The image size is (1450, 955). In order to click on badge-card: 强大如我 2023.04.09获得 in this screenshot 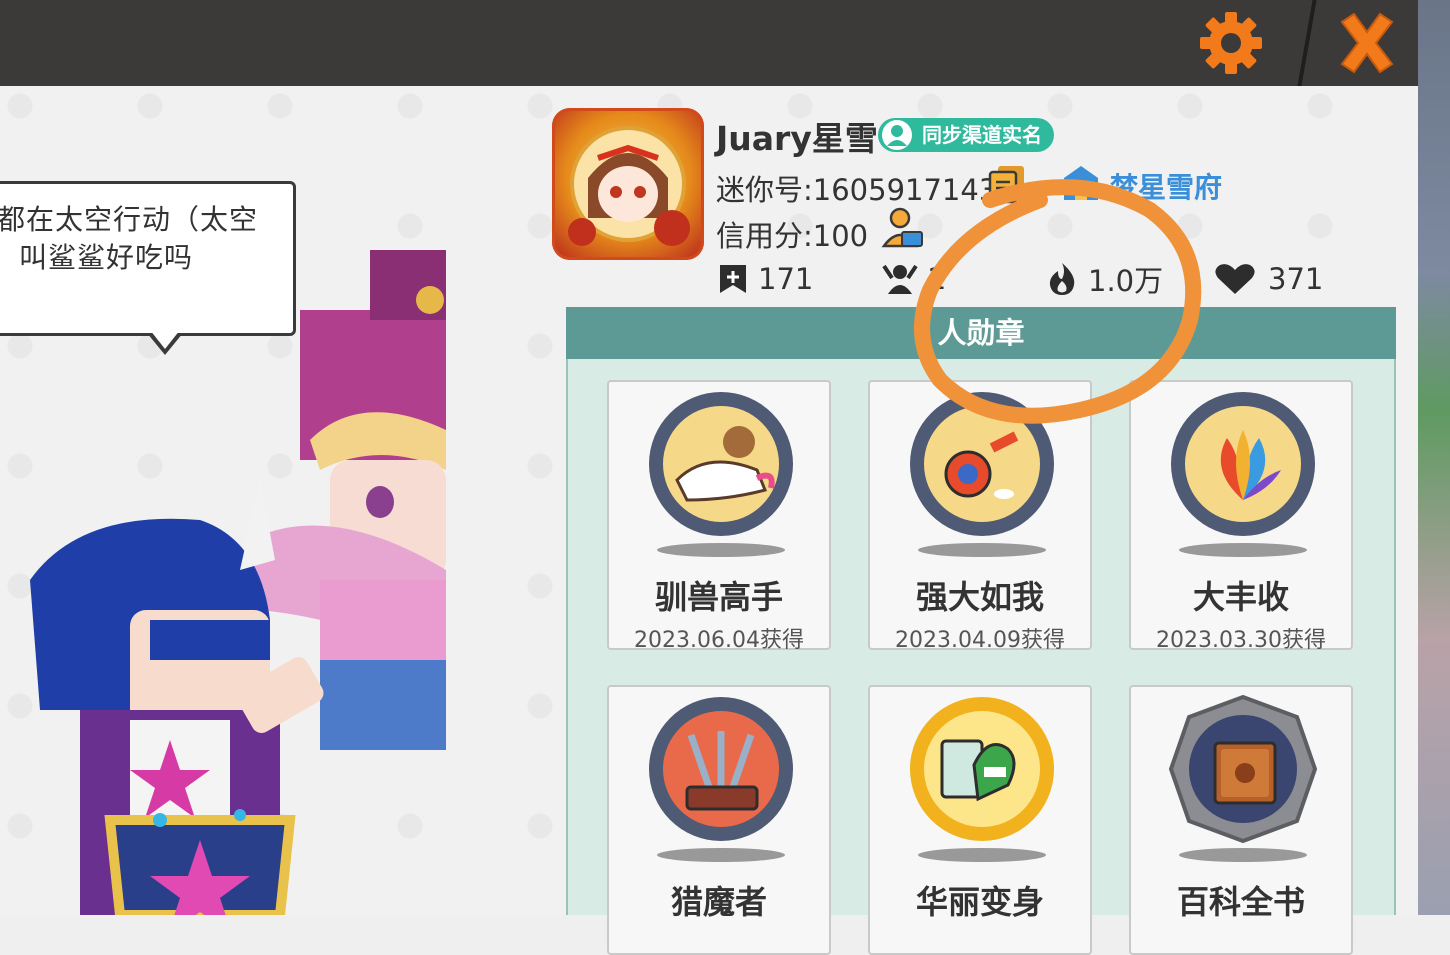, I will do `click(980, 516)`.